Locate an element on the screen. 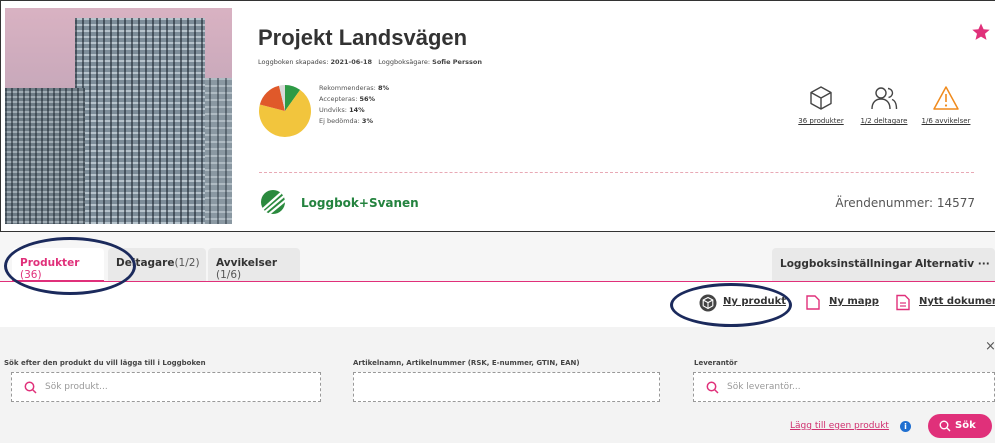 The height and width of the screenshot is (443, 995). legend-item: Undviks: 14% is located at coordinates (342, 110).